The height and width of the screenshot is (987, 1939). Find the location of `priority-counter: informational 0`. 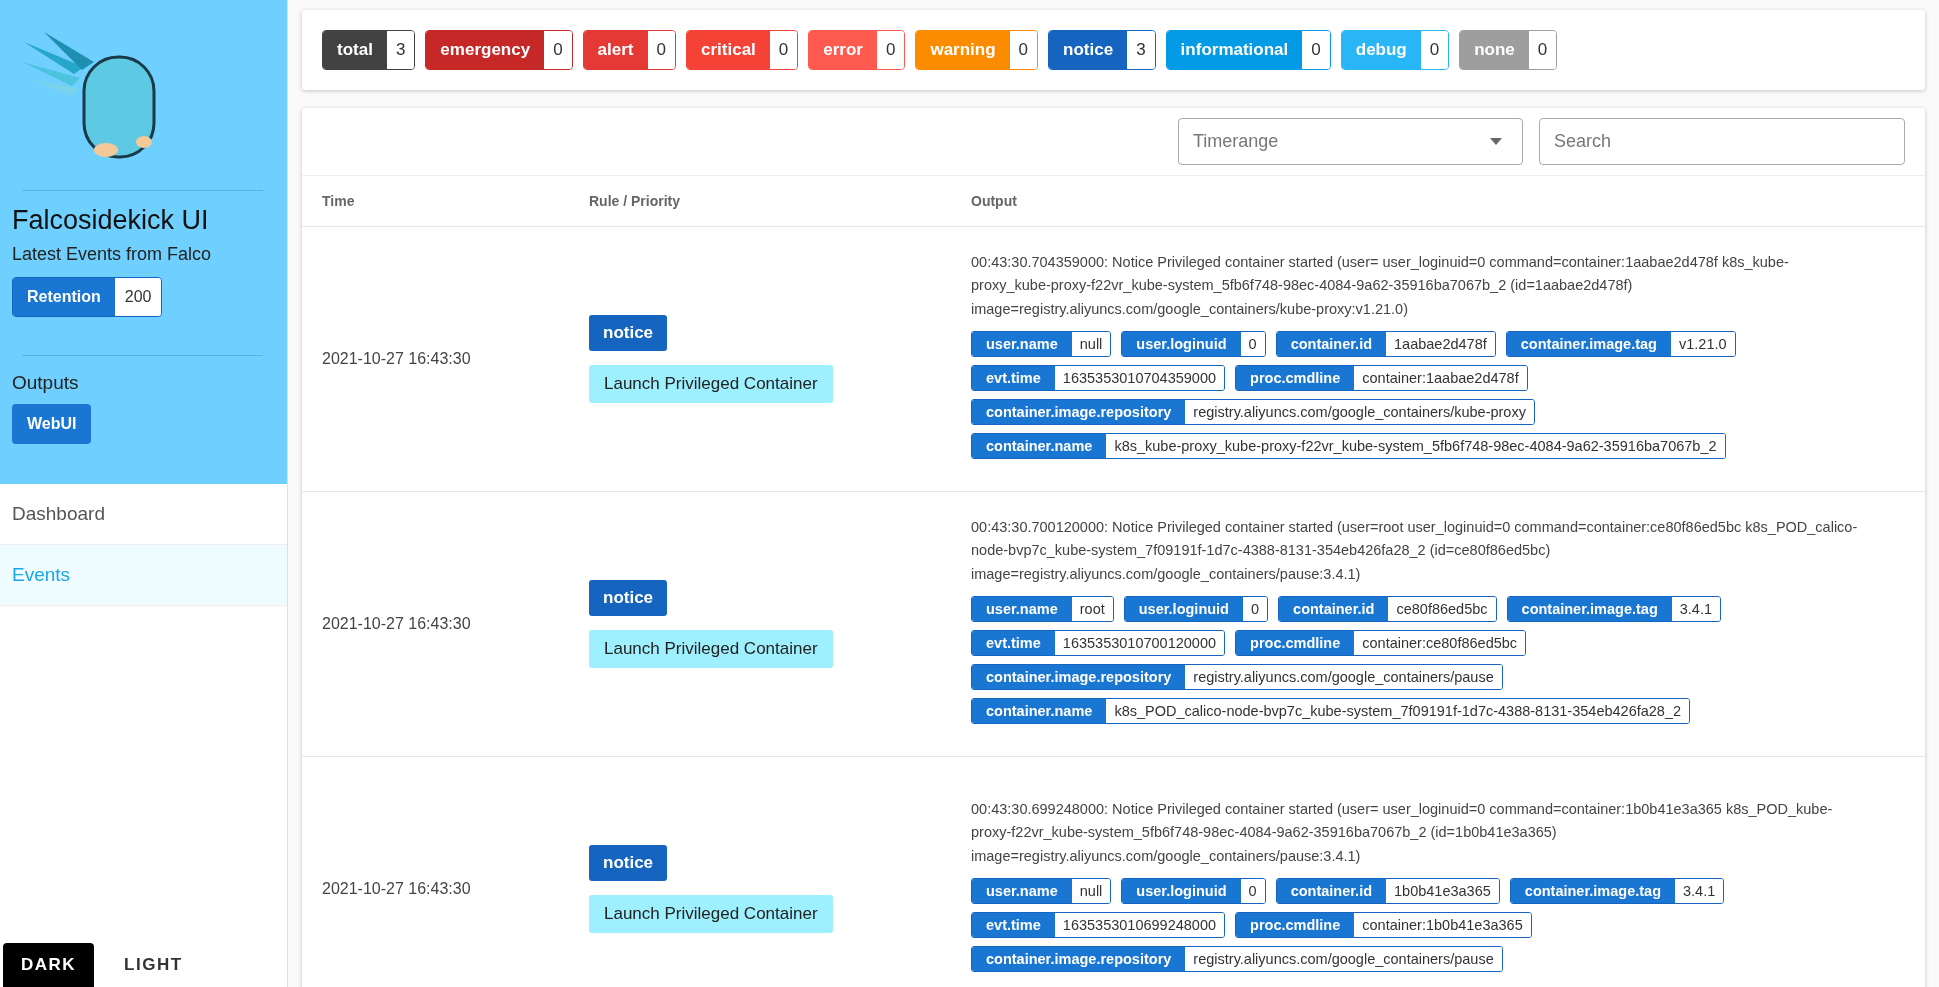

priority-counter: informational 0 is located at coordinates (1248, 50).